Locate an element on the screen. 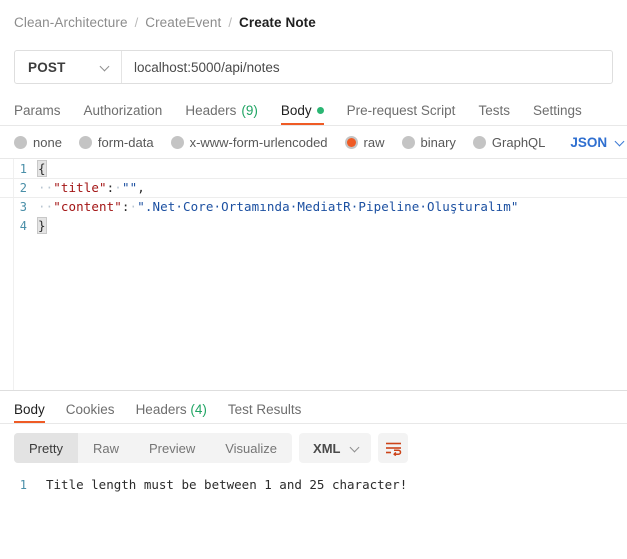 The width and height of the screenshot is (627, 559). tab-body-label: Body is located at coordinates (296, 110).